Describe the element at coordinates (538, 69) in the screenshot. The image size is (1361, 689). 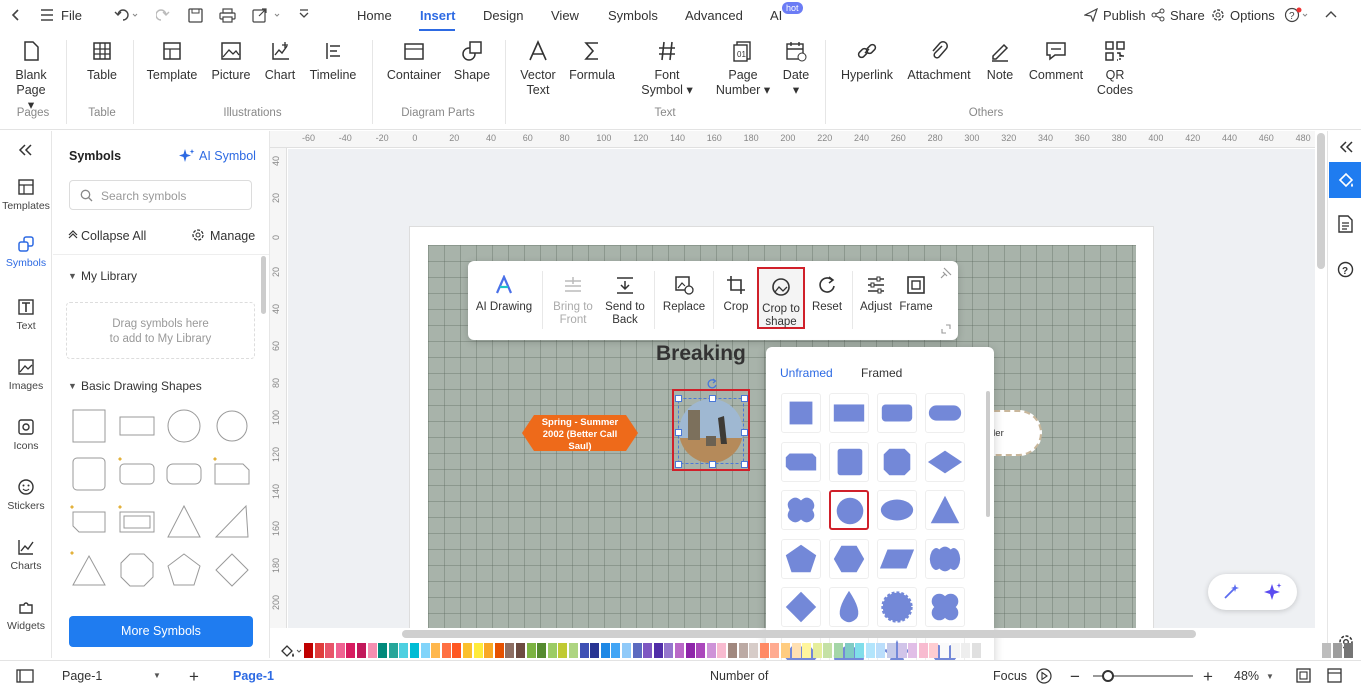
I see `vector-text-button: Vector Text` at that location.